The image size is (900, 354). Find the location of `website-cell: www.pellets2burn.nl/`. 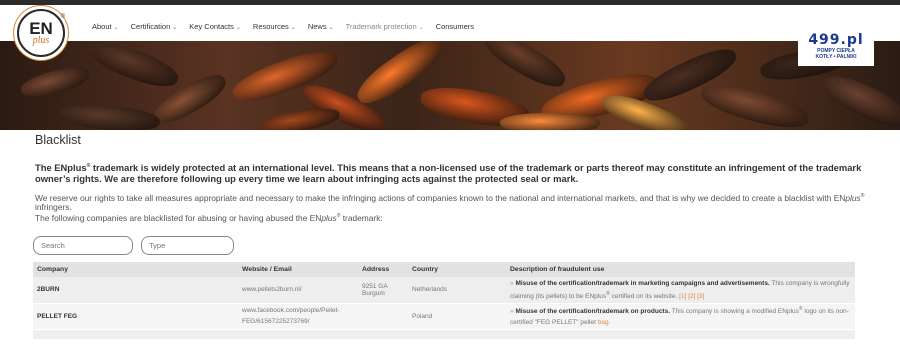

website-cell: www.pellets2burn.nl/ is located at coordinates (298, 290).